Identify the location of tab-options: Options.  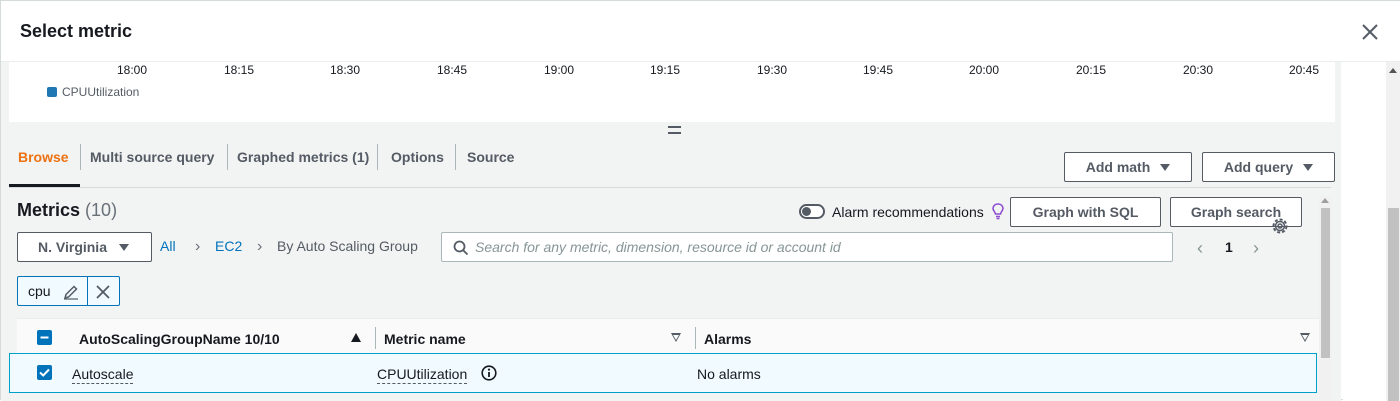
(417, 157).